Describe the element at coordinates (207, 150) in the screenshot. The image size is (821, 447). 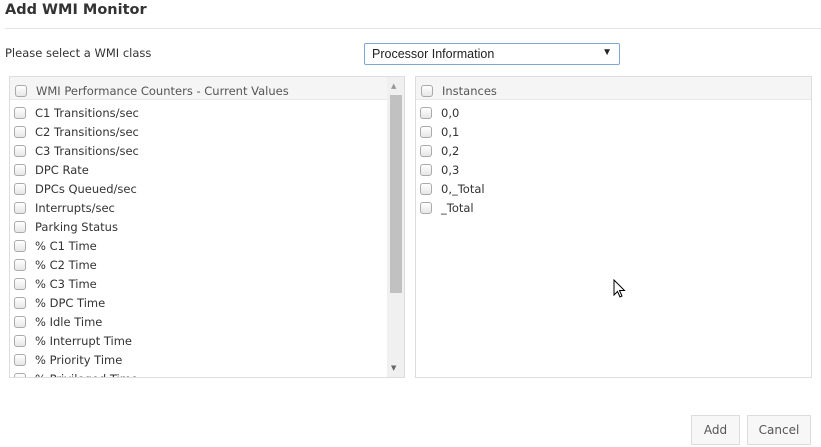
I see `list-item: C3 Transitions/sec` at that location.